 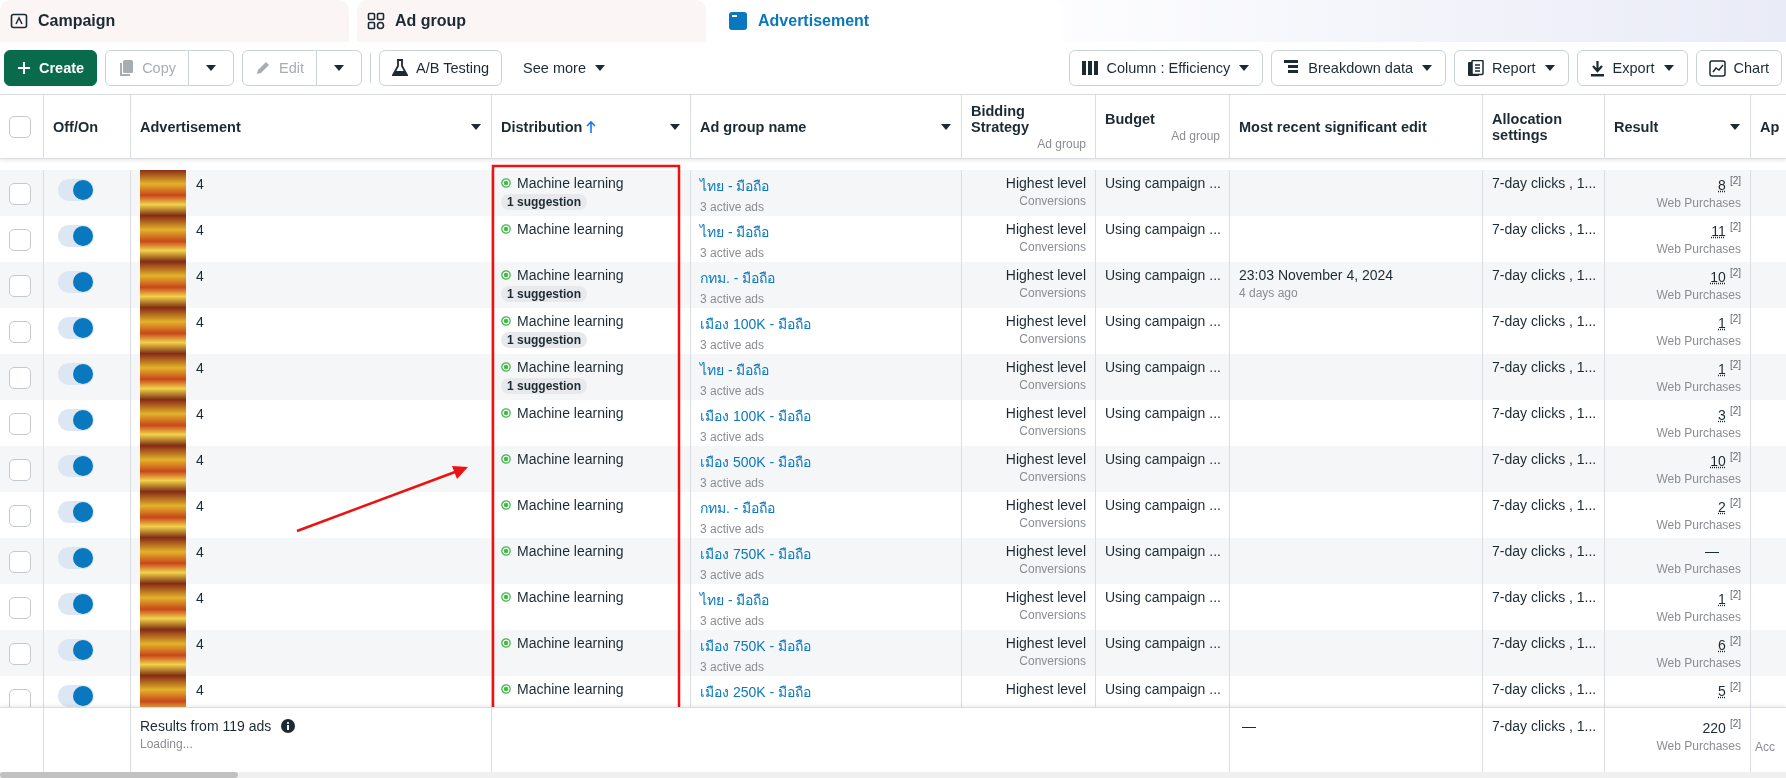 I want to click on ab-button: A/B Testing, so click(x=441, y=68).